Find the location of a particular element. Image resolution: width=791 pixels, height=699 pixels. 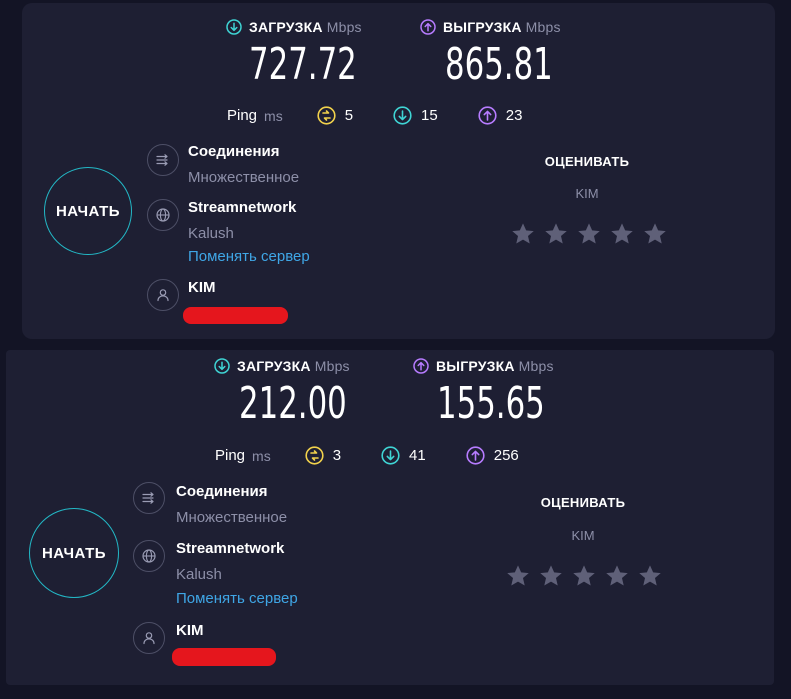

download-value: 727.72 is located at coordinates (303, 64).